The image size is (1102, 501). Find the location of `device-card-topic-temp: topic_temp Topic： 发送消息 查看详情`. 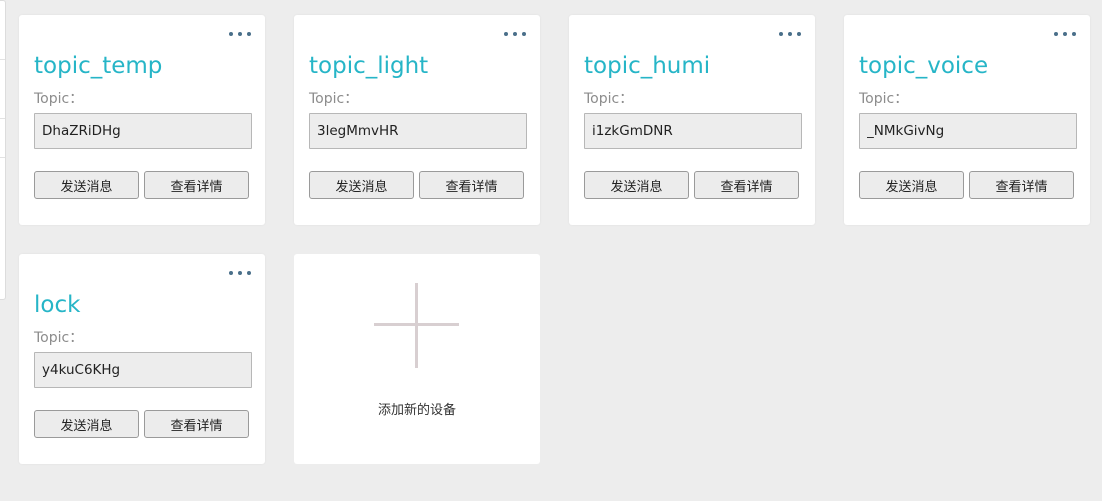

device-card-topic-temp: topic_temp Topic： 发送消息 查看详情 is located at coordinates (142, 120).